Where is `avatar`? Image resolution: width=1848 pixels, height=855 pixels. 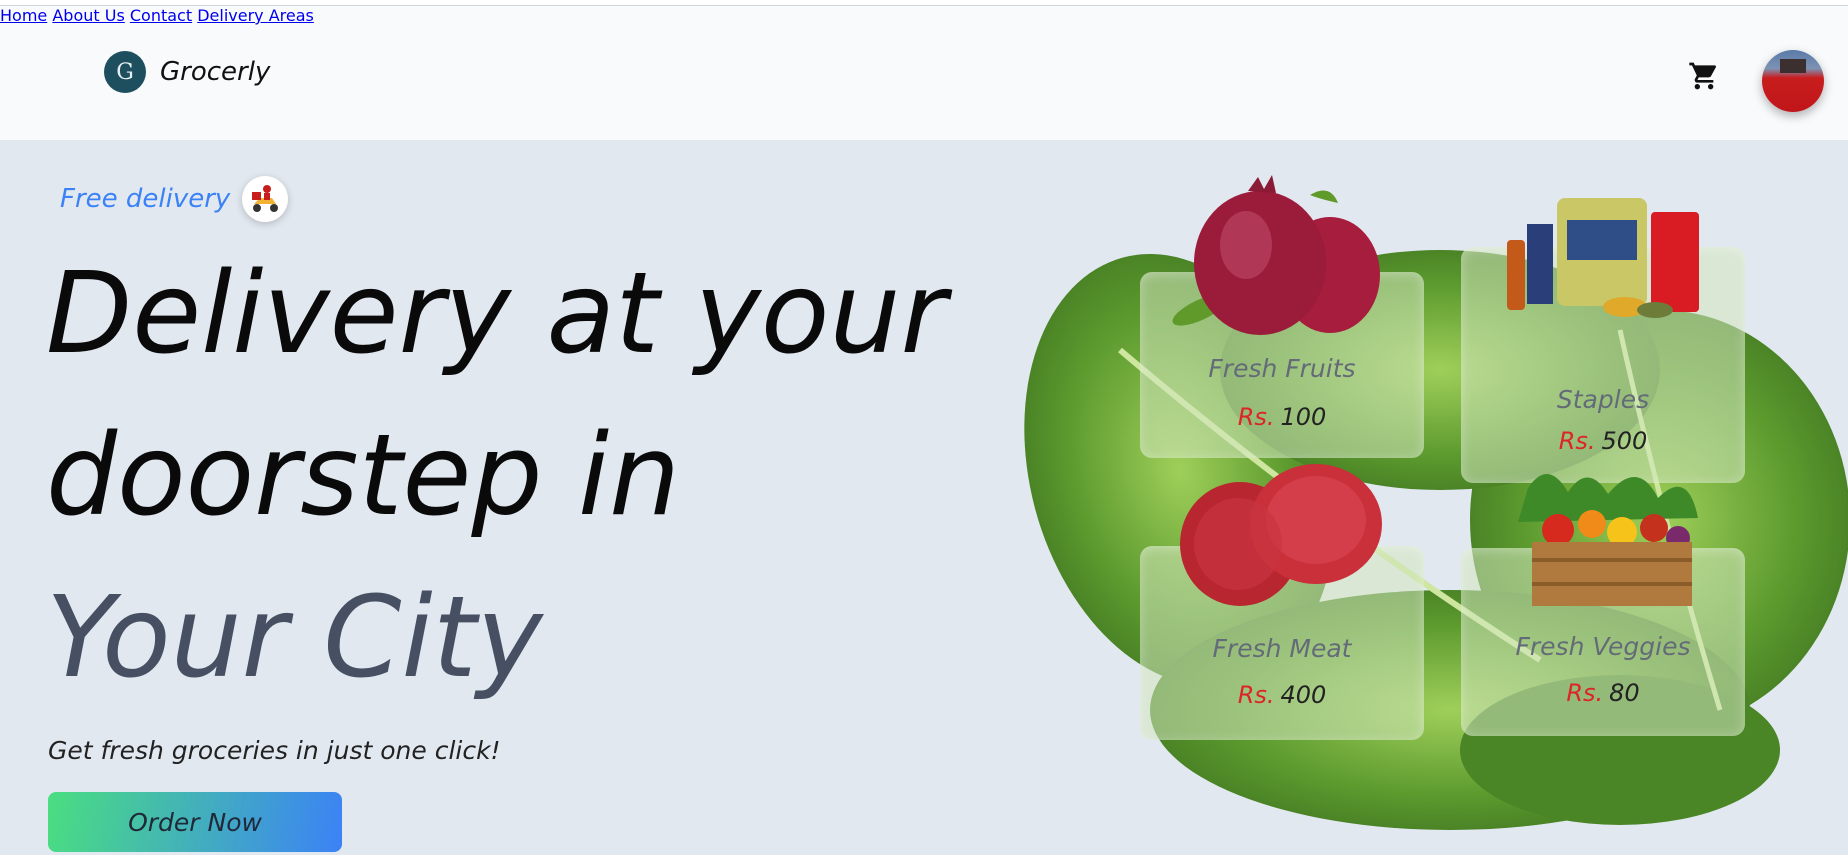
avatar is located at coordinates (1793, 81).